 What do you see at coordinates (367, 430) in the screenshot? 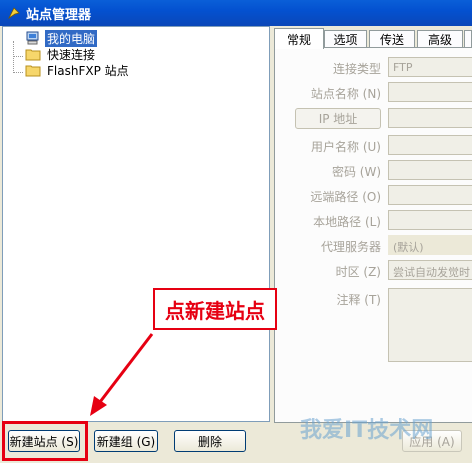
I see `watermark: 我爱IT技术网` at bounding box center [367, 430].